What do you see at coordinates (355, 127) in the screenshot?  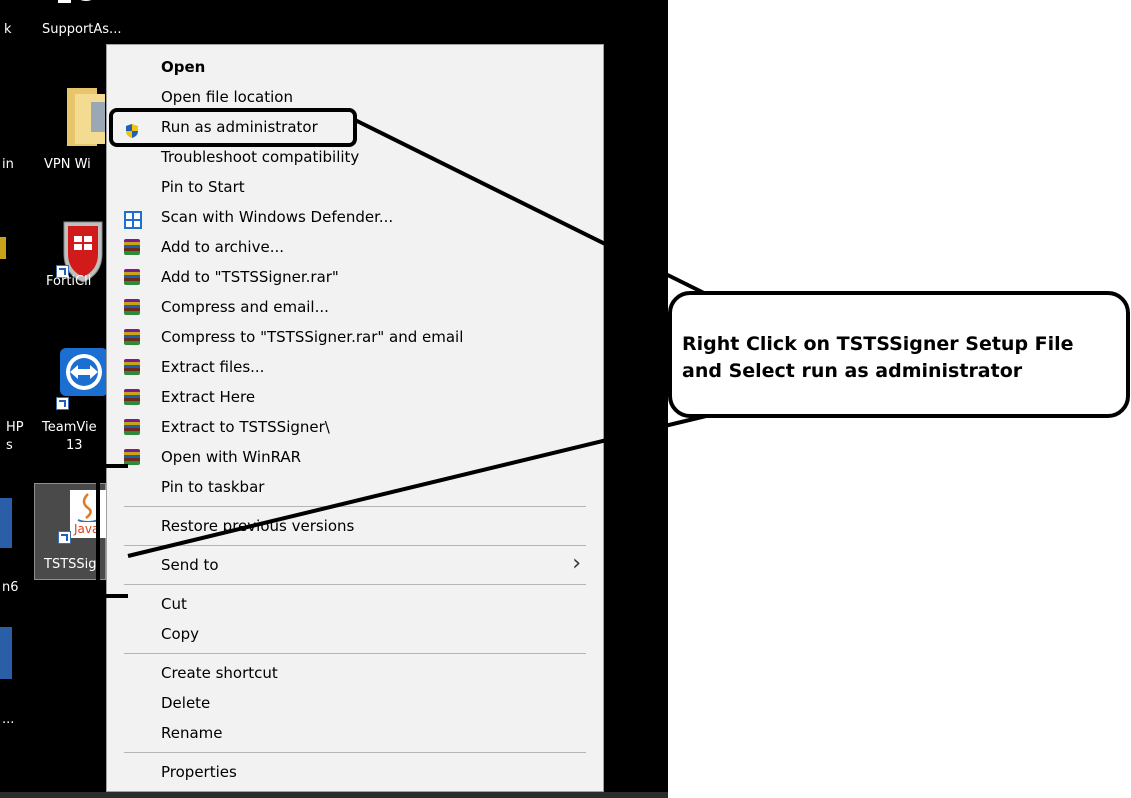 I see `menu-item-run-as-administrator: Run as administrator` at bounding box center [355, 127].